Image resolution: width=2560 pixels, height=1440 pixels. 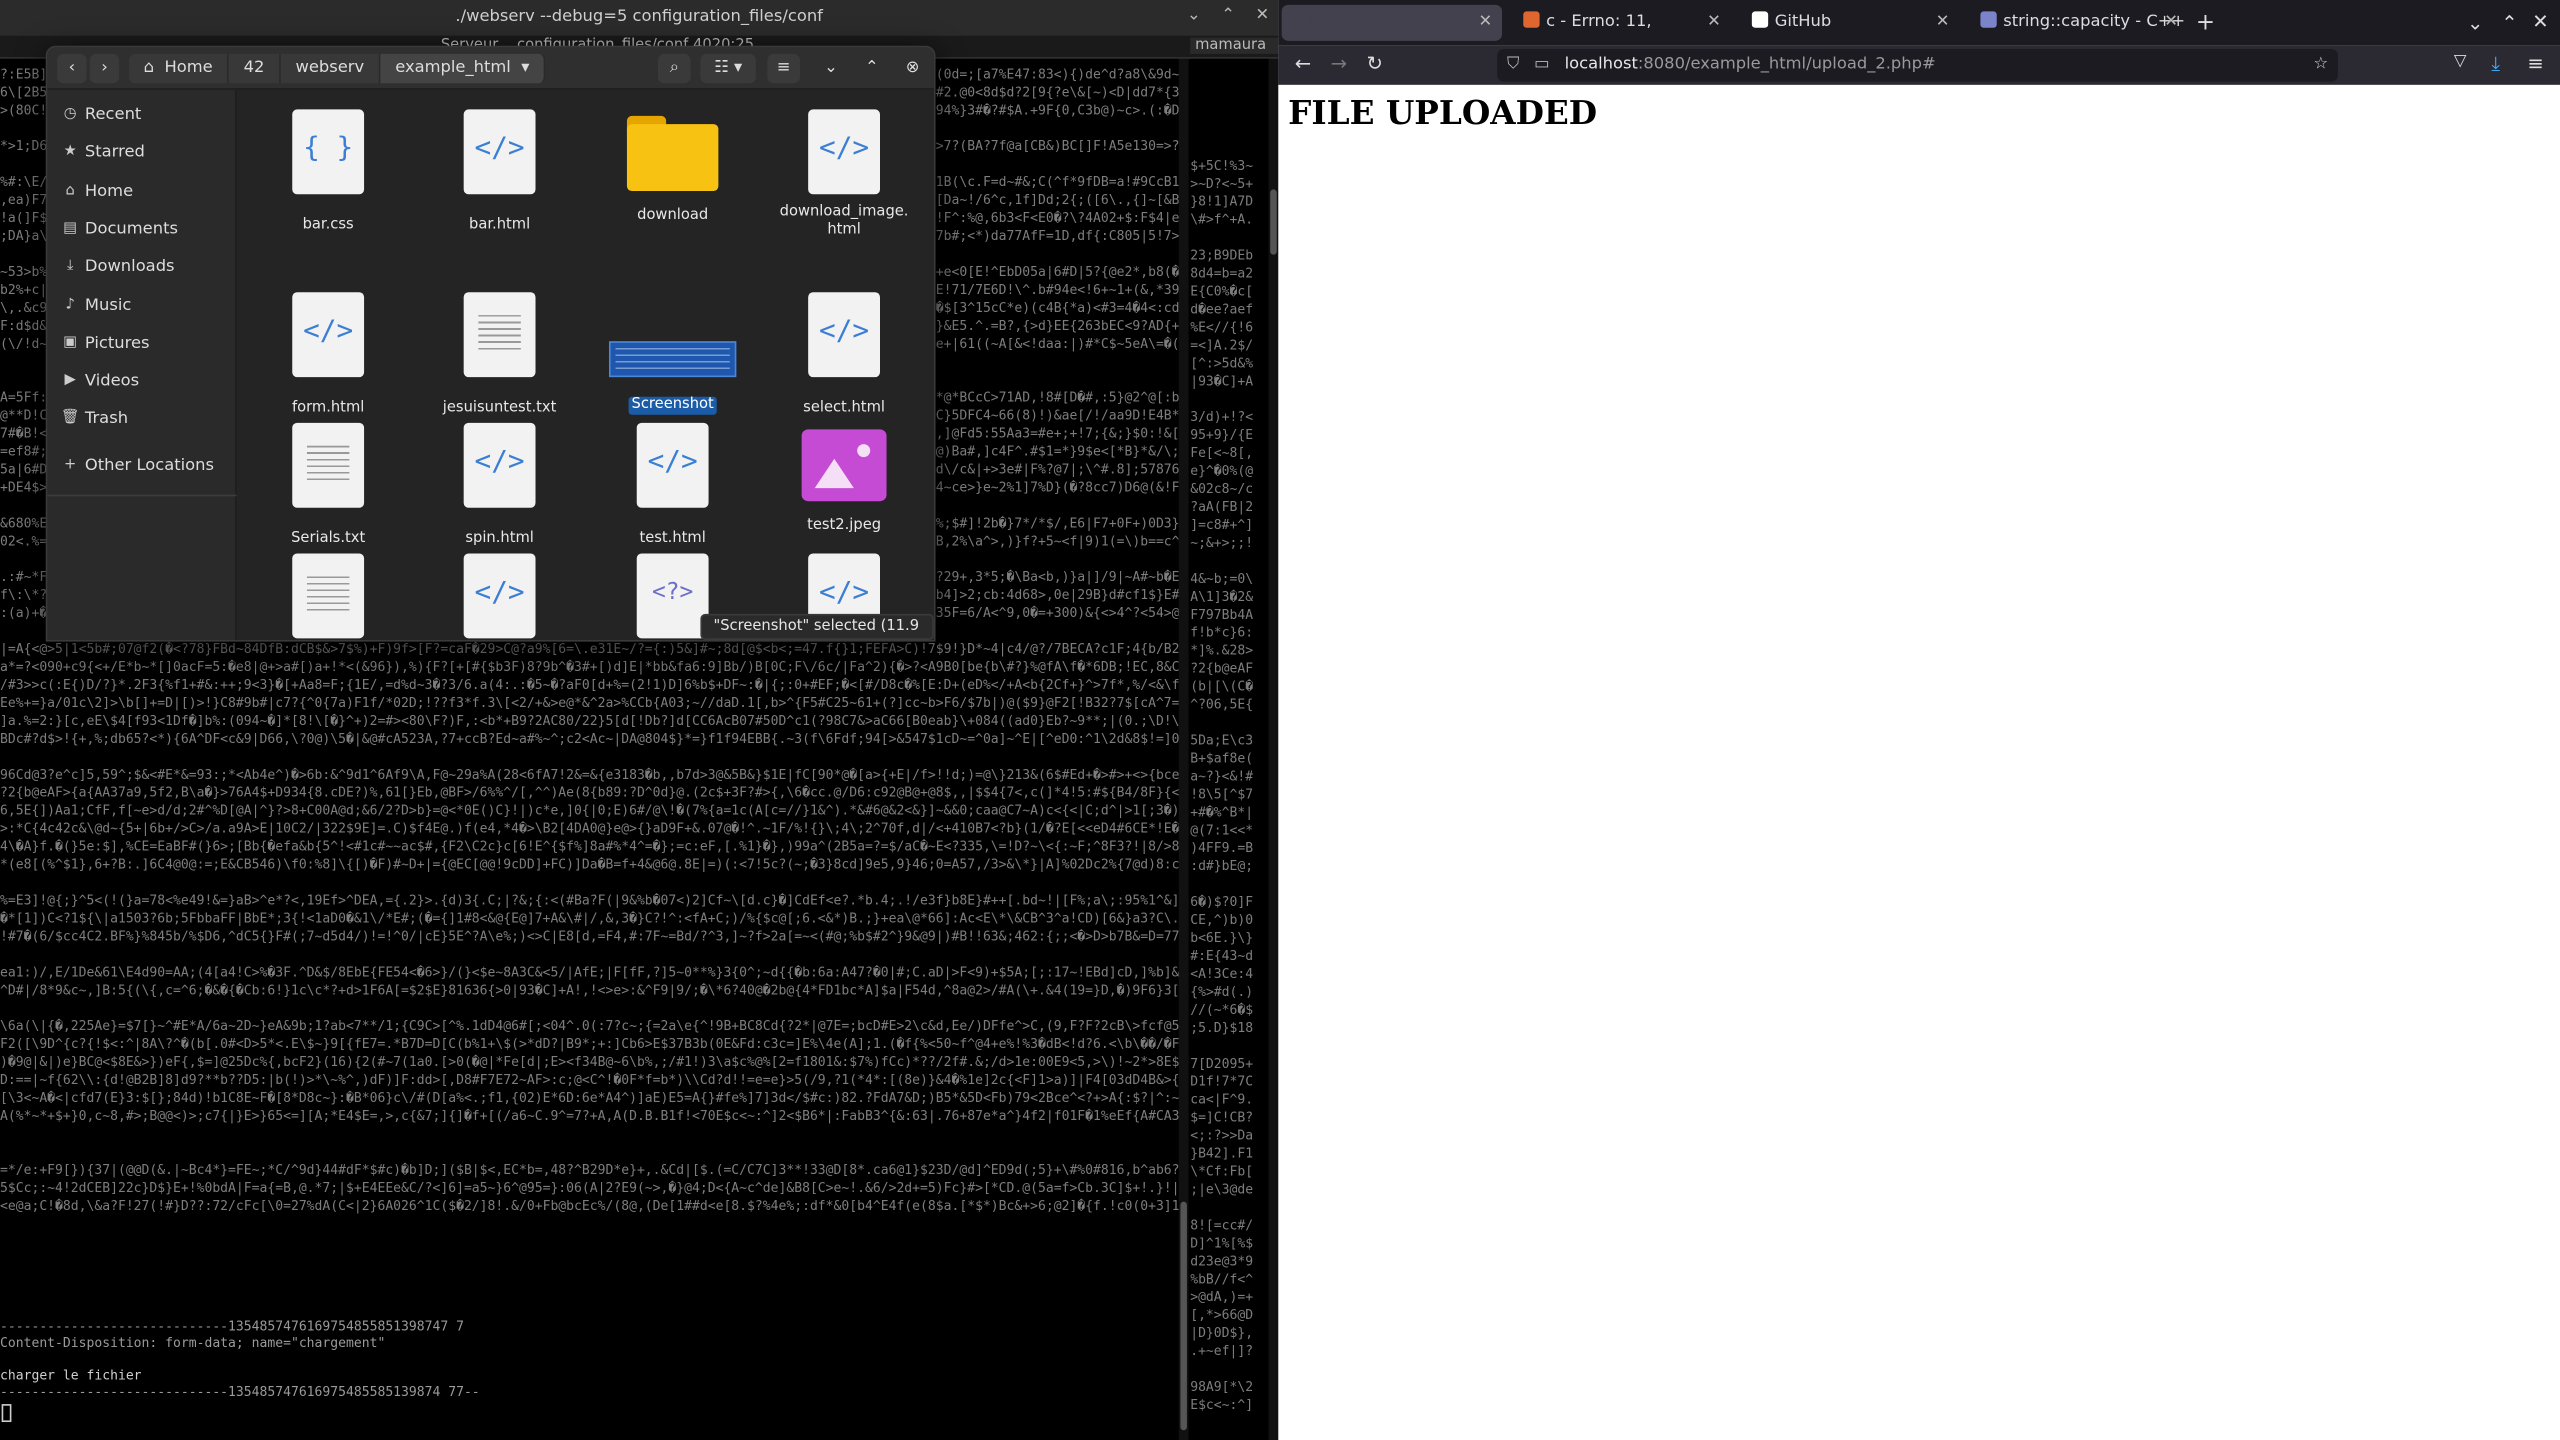 What do you see at coordinates (1234, 45) in the screenshot?
I see `terminal-tab-right: mamaura` at bounding box center [1234, 45].